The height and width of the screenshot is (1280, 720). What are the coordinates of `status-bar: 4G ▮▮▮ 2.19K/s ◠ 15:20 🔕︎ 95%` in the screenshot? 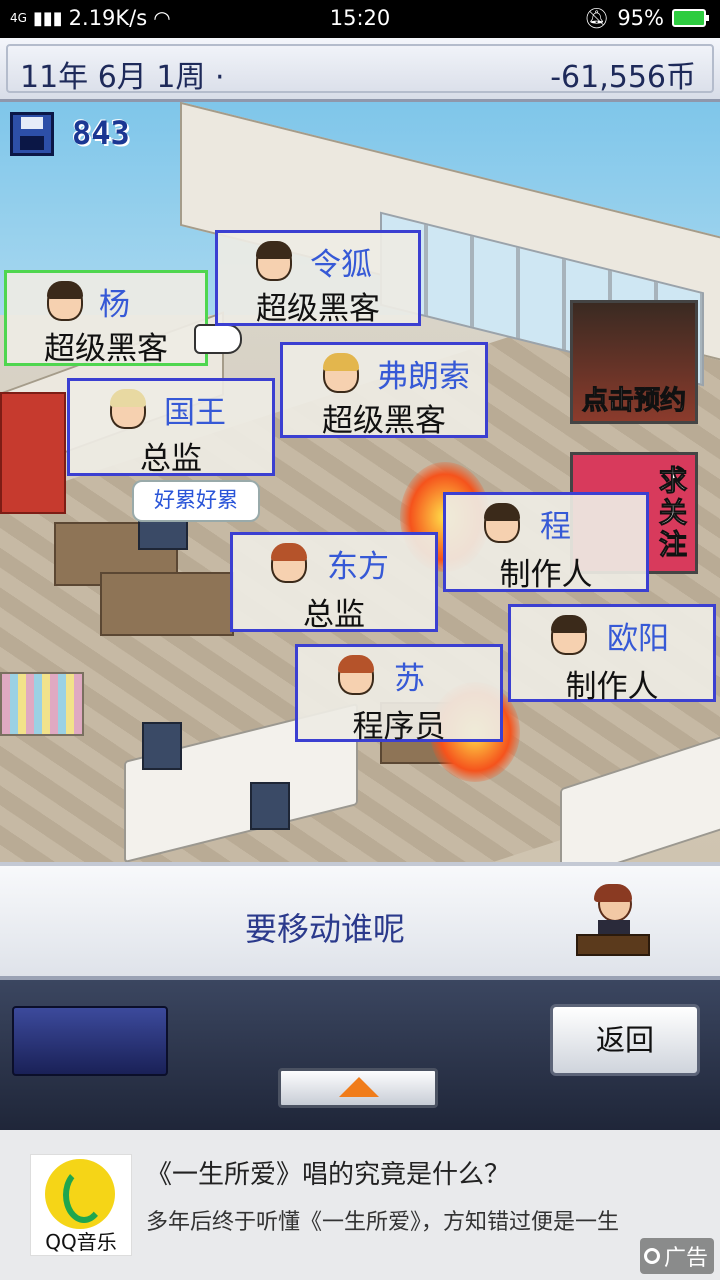 It's located at (360, 19).